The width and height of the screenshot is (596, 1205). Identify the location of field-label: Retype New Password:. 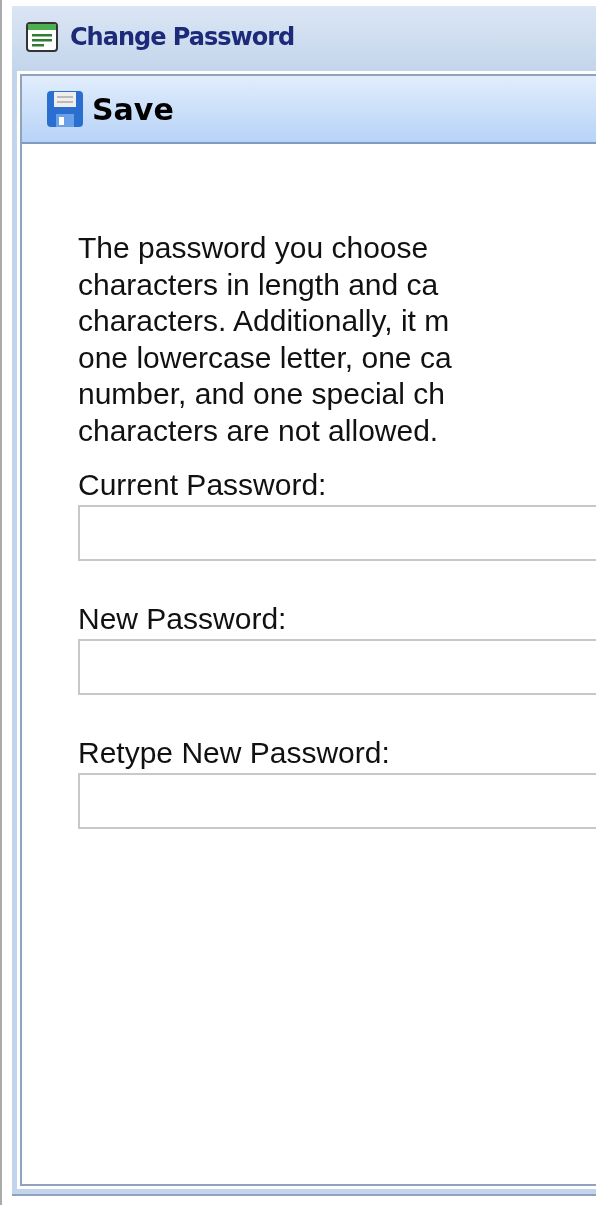
(234, 753).